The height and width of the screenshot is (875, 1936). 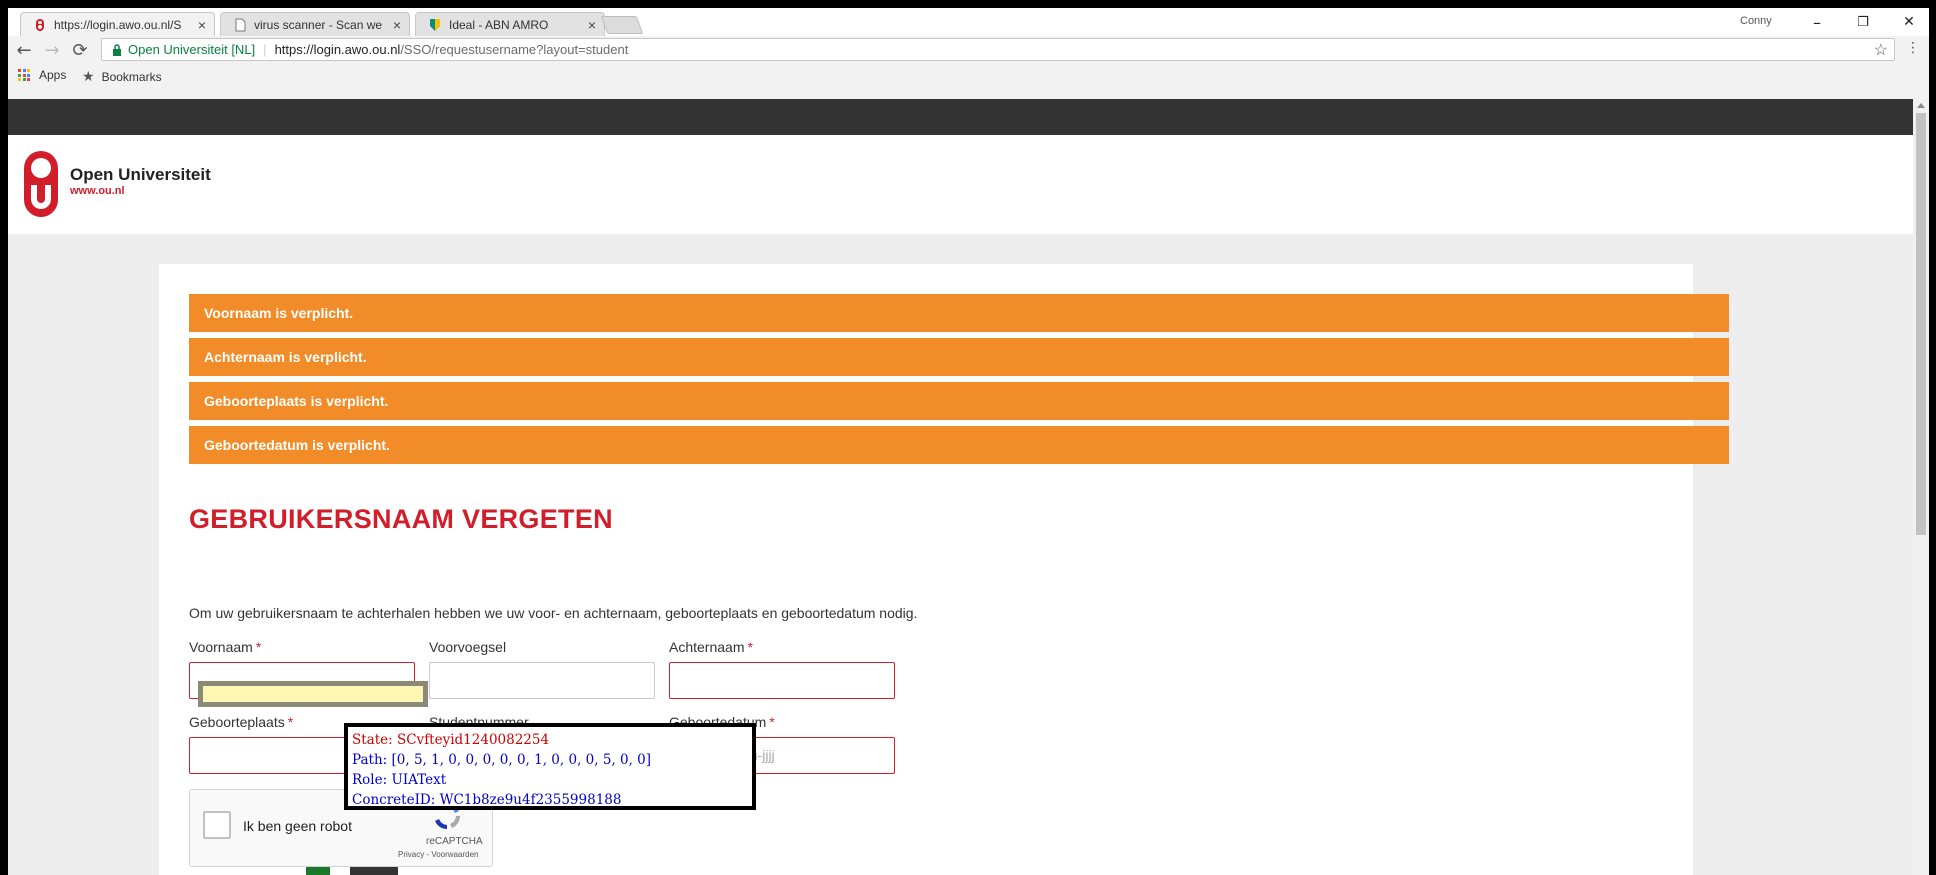 I want to click on back-icon: ←, so click(x=24, y=50).